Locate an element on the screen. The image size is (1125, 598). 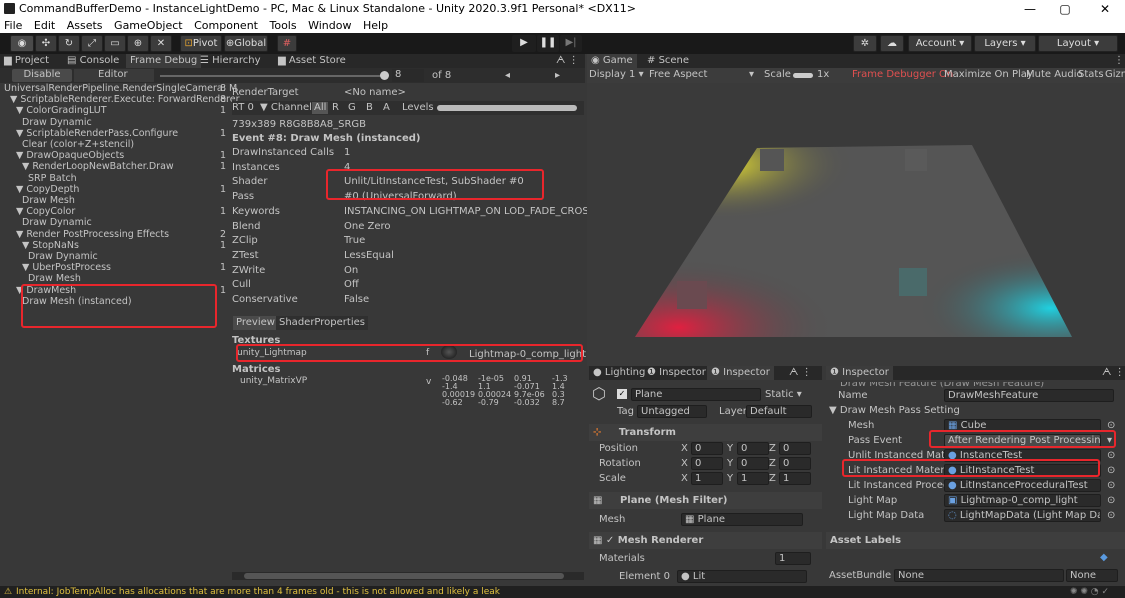
horizontal-scrollbar is located at coordinates (408, 576).